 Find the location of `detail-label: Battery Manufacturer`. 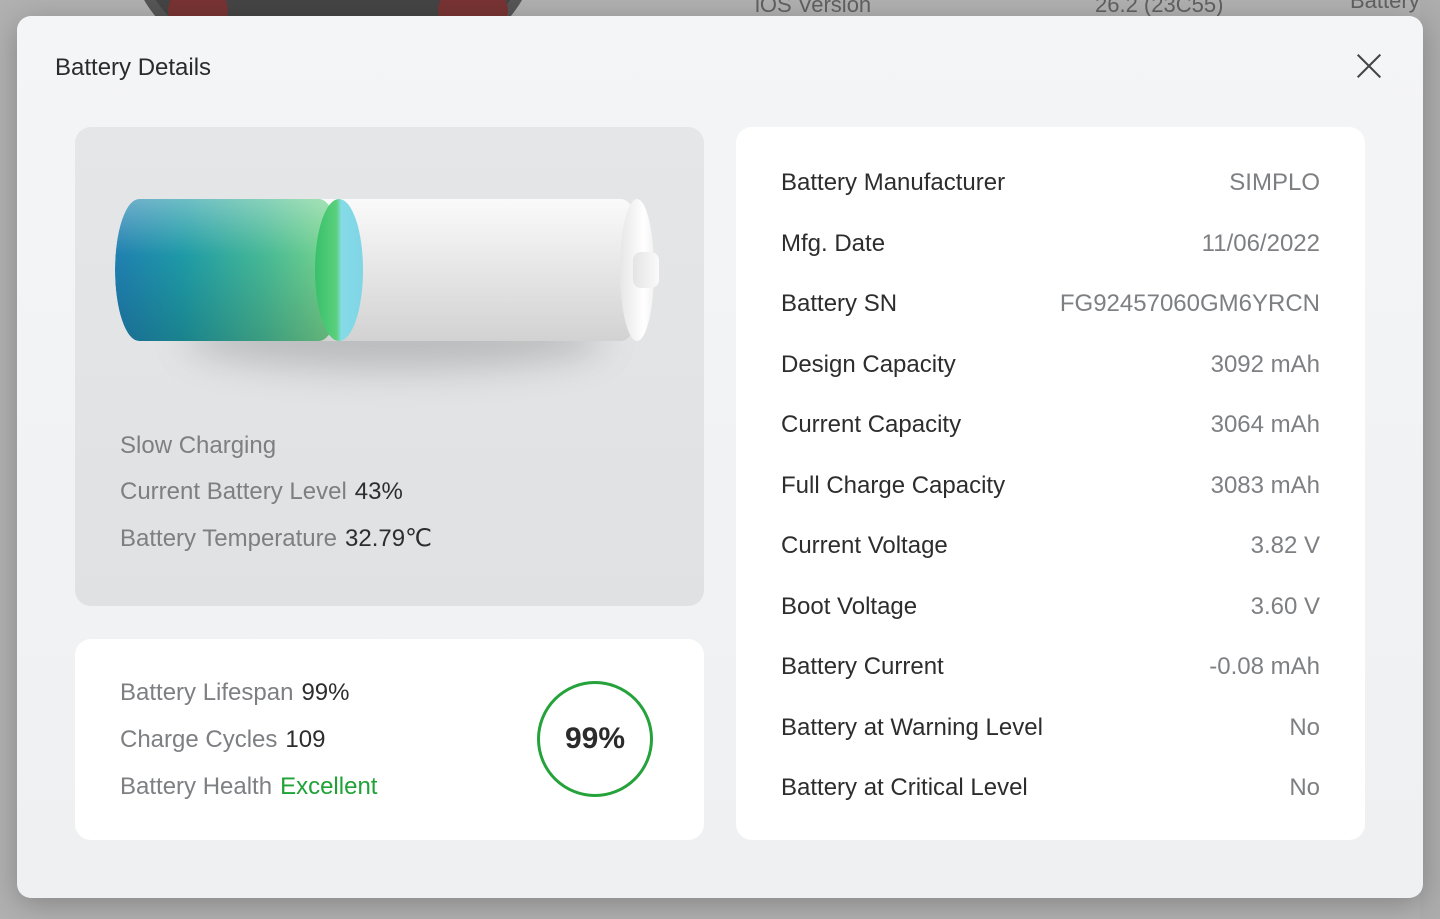

detail-label: Battery Manufacturer is located at coordinates (893, 182).